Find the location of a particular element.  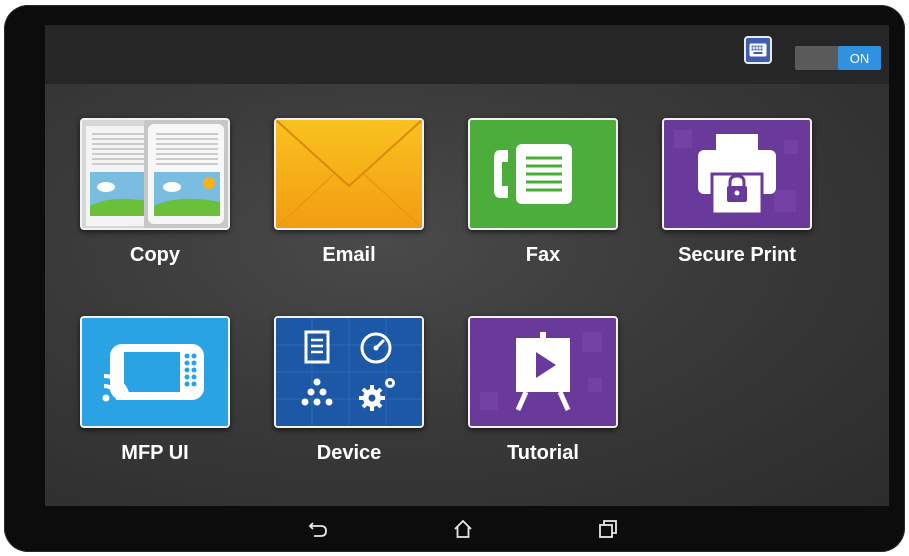

secure-print-icon is located at coordinates (737, 174).